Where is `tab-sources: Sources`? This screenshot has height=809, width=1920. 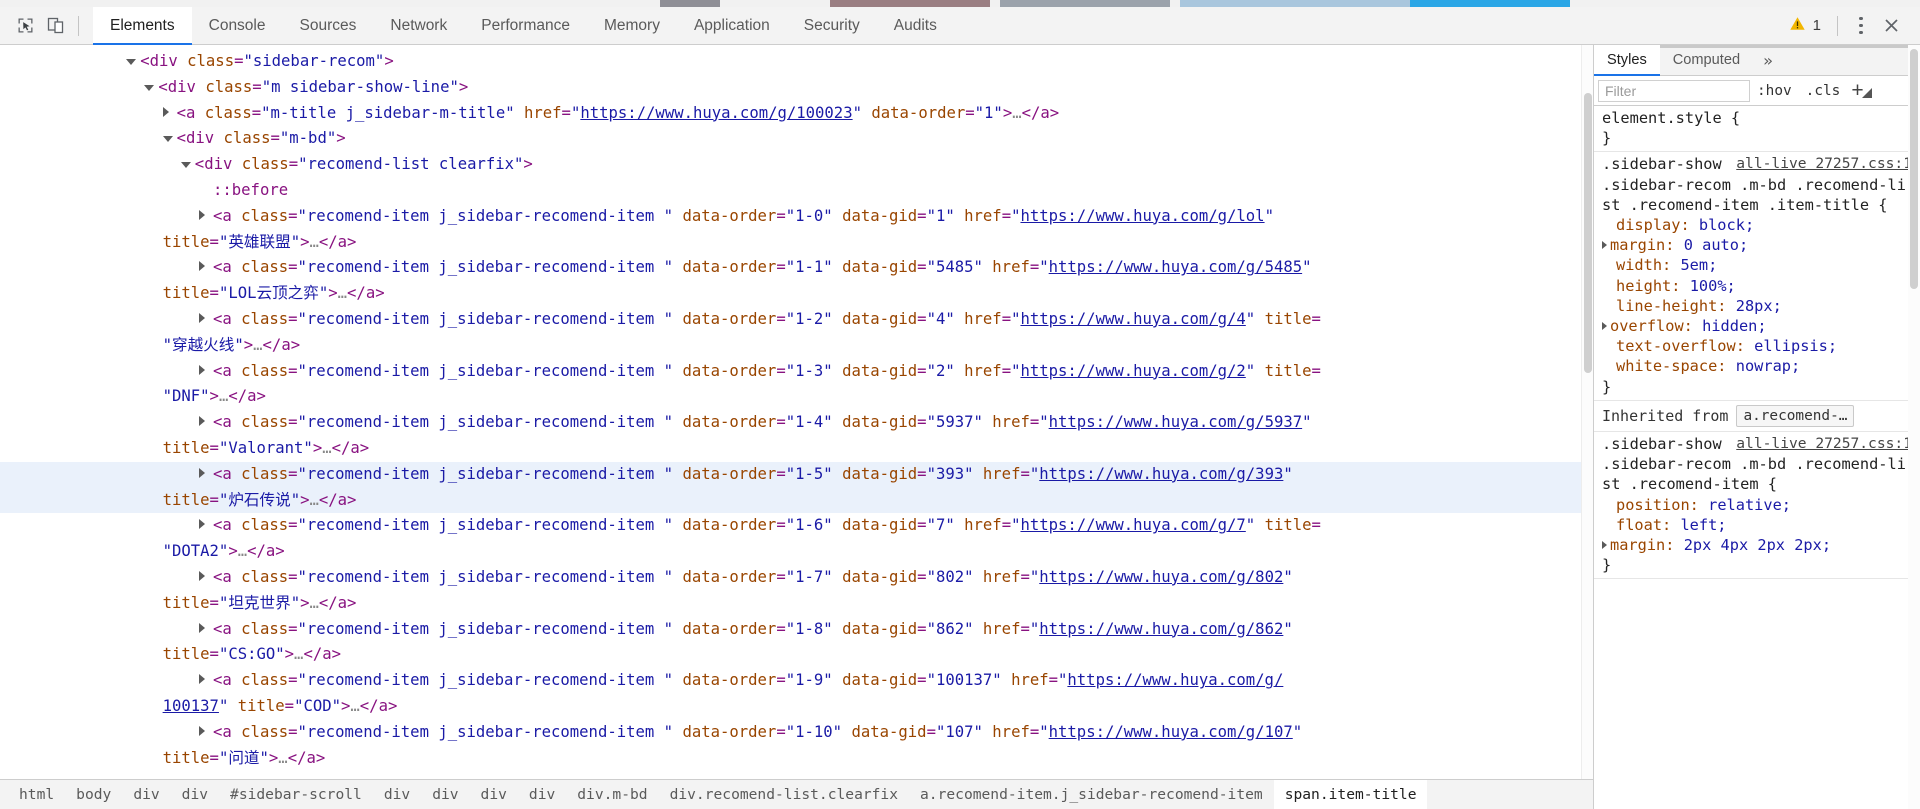
tab-sources: Sources is located at coordinates (328, 25).